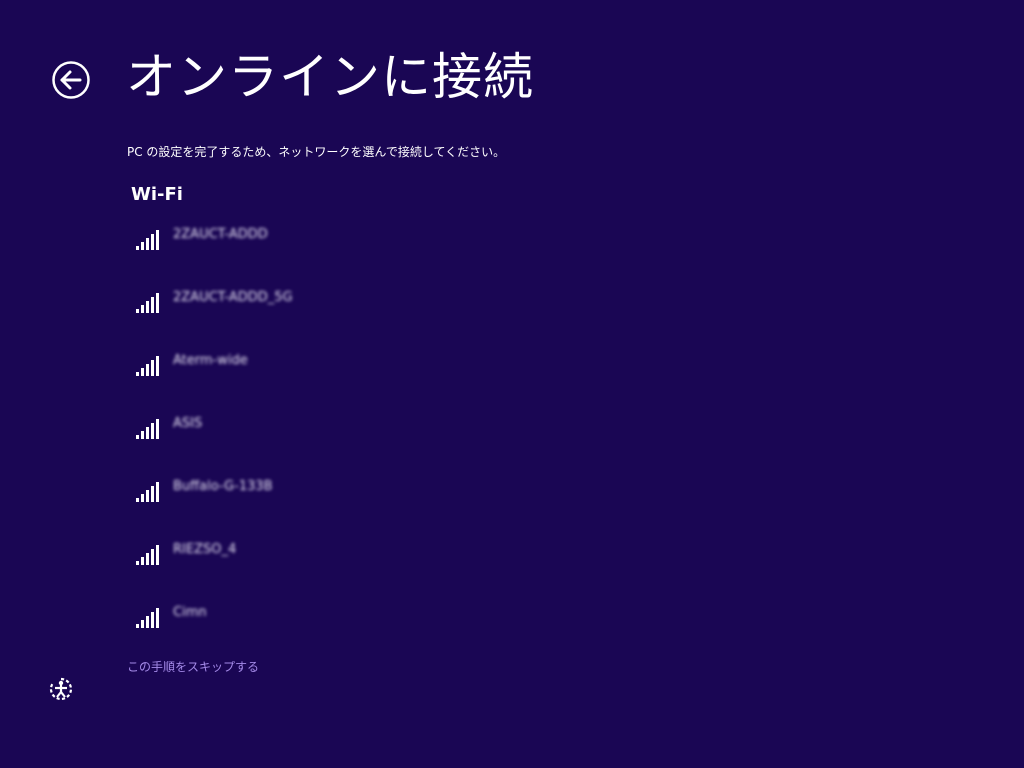  I want to click on page-title: オンラインに接続, so click(330, 77).